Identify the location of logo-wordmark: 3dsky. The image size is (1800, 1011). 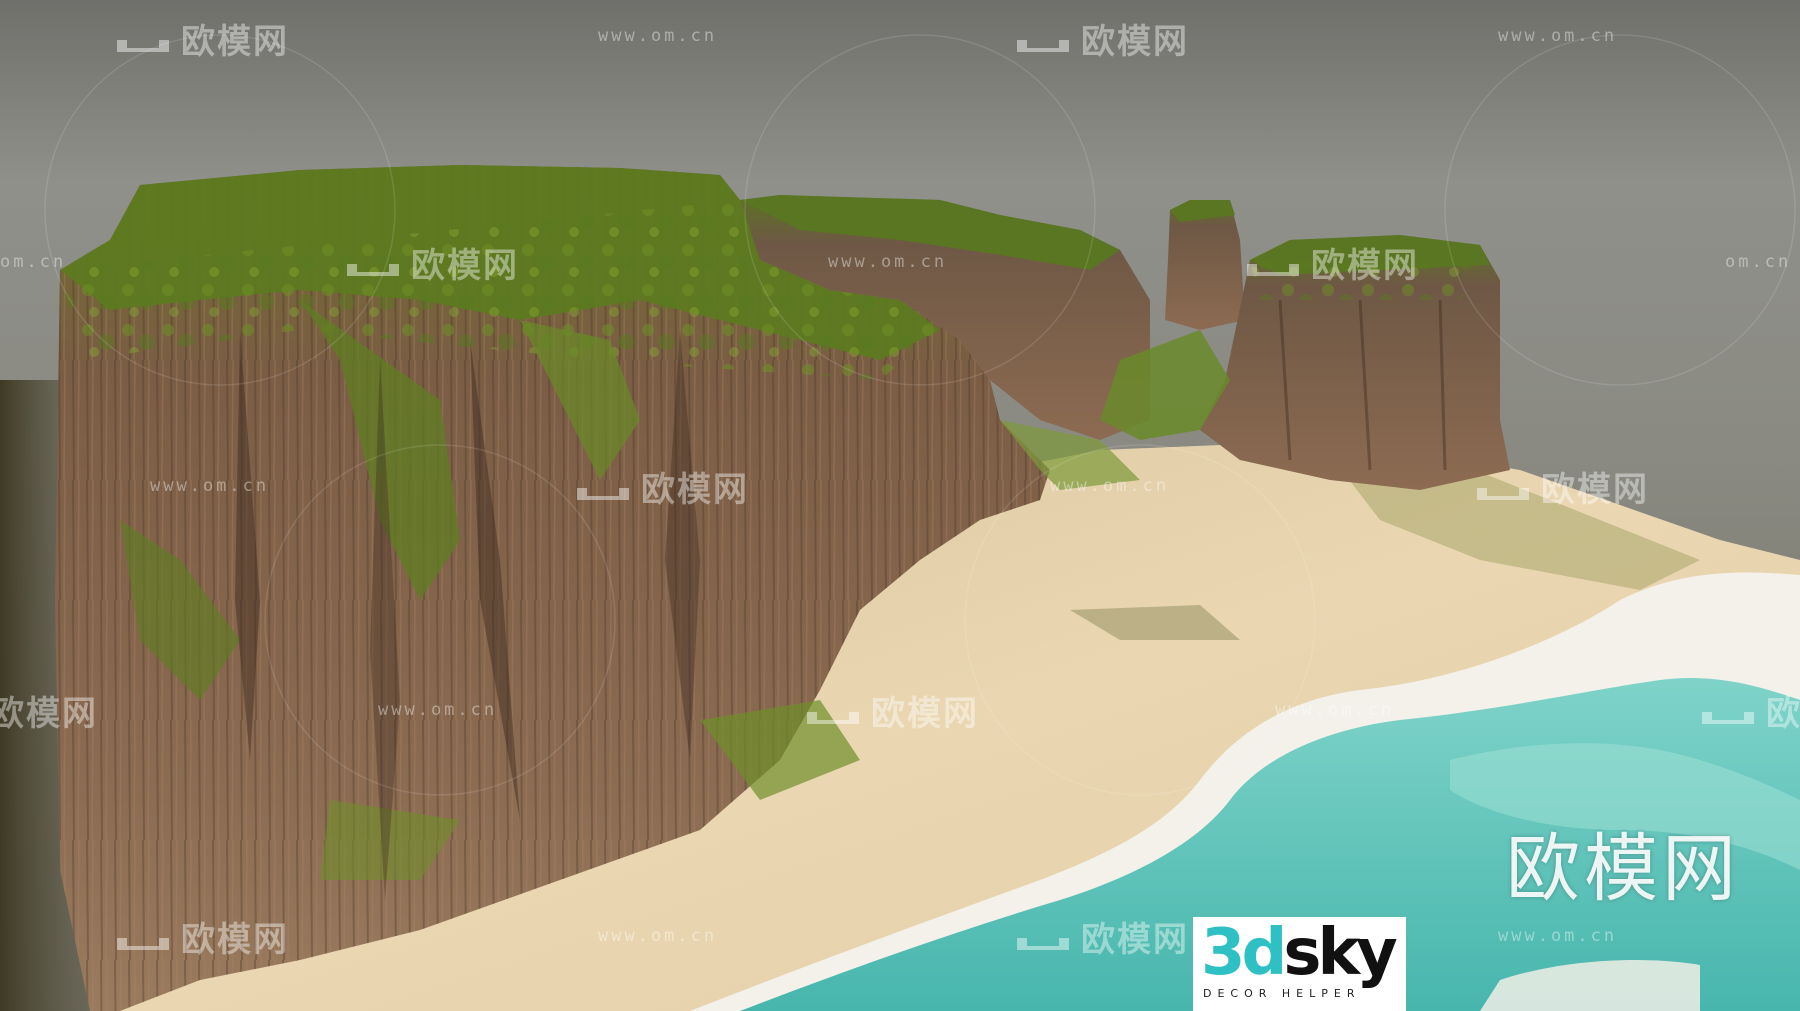
(1299, 953).